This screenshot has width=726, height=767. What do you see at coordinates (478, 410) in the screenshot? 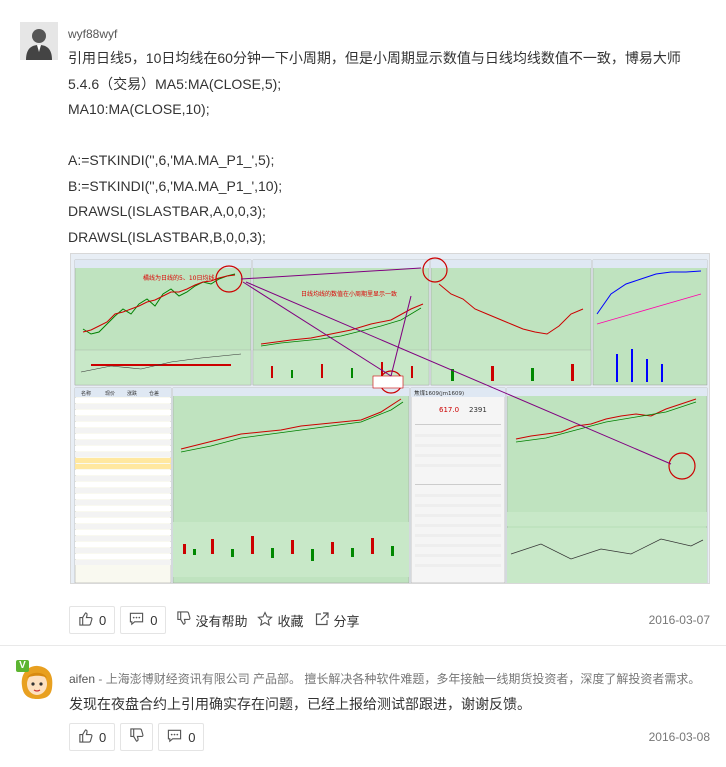
I see `quote-volume: 2391` at bounding box center [478, 410].